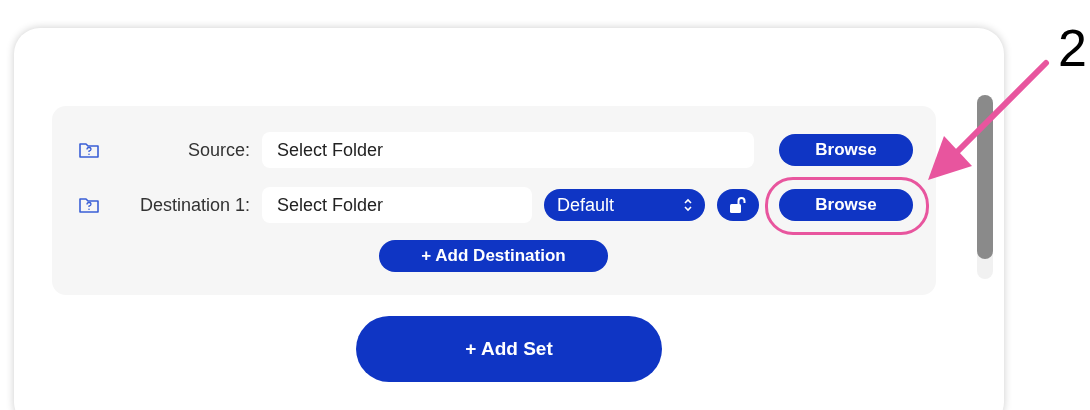 This screenshot has width=1090, height=410. I want to click on chevron-updown-icon, so click(688, 205).